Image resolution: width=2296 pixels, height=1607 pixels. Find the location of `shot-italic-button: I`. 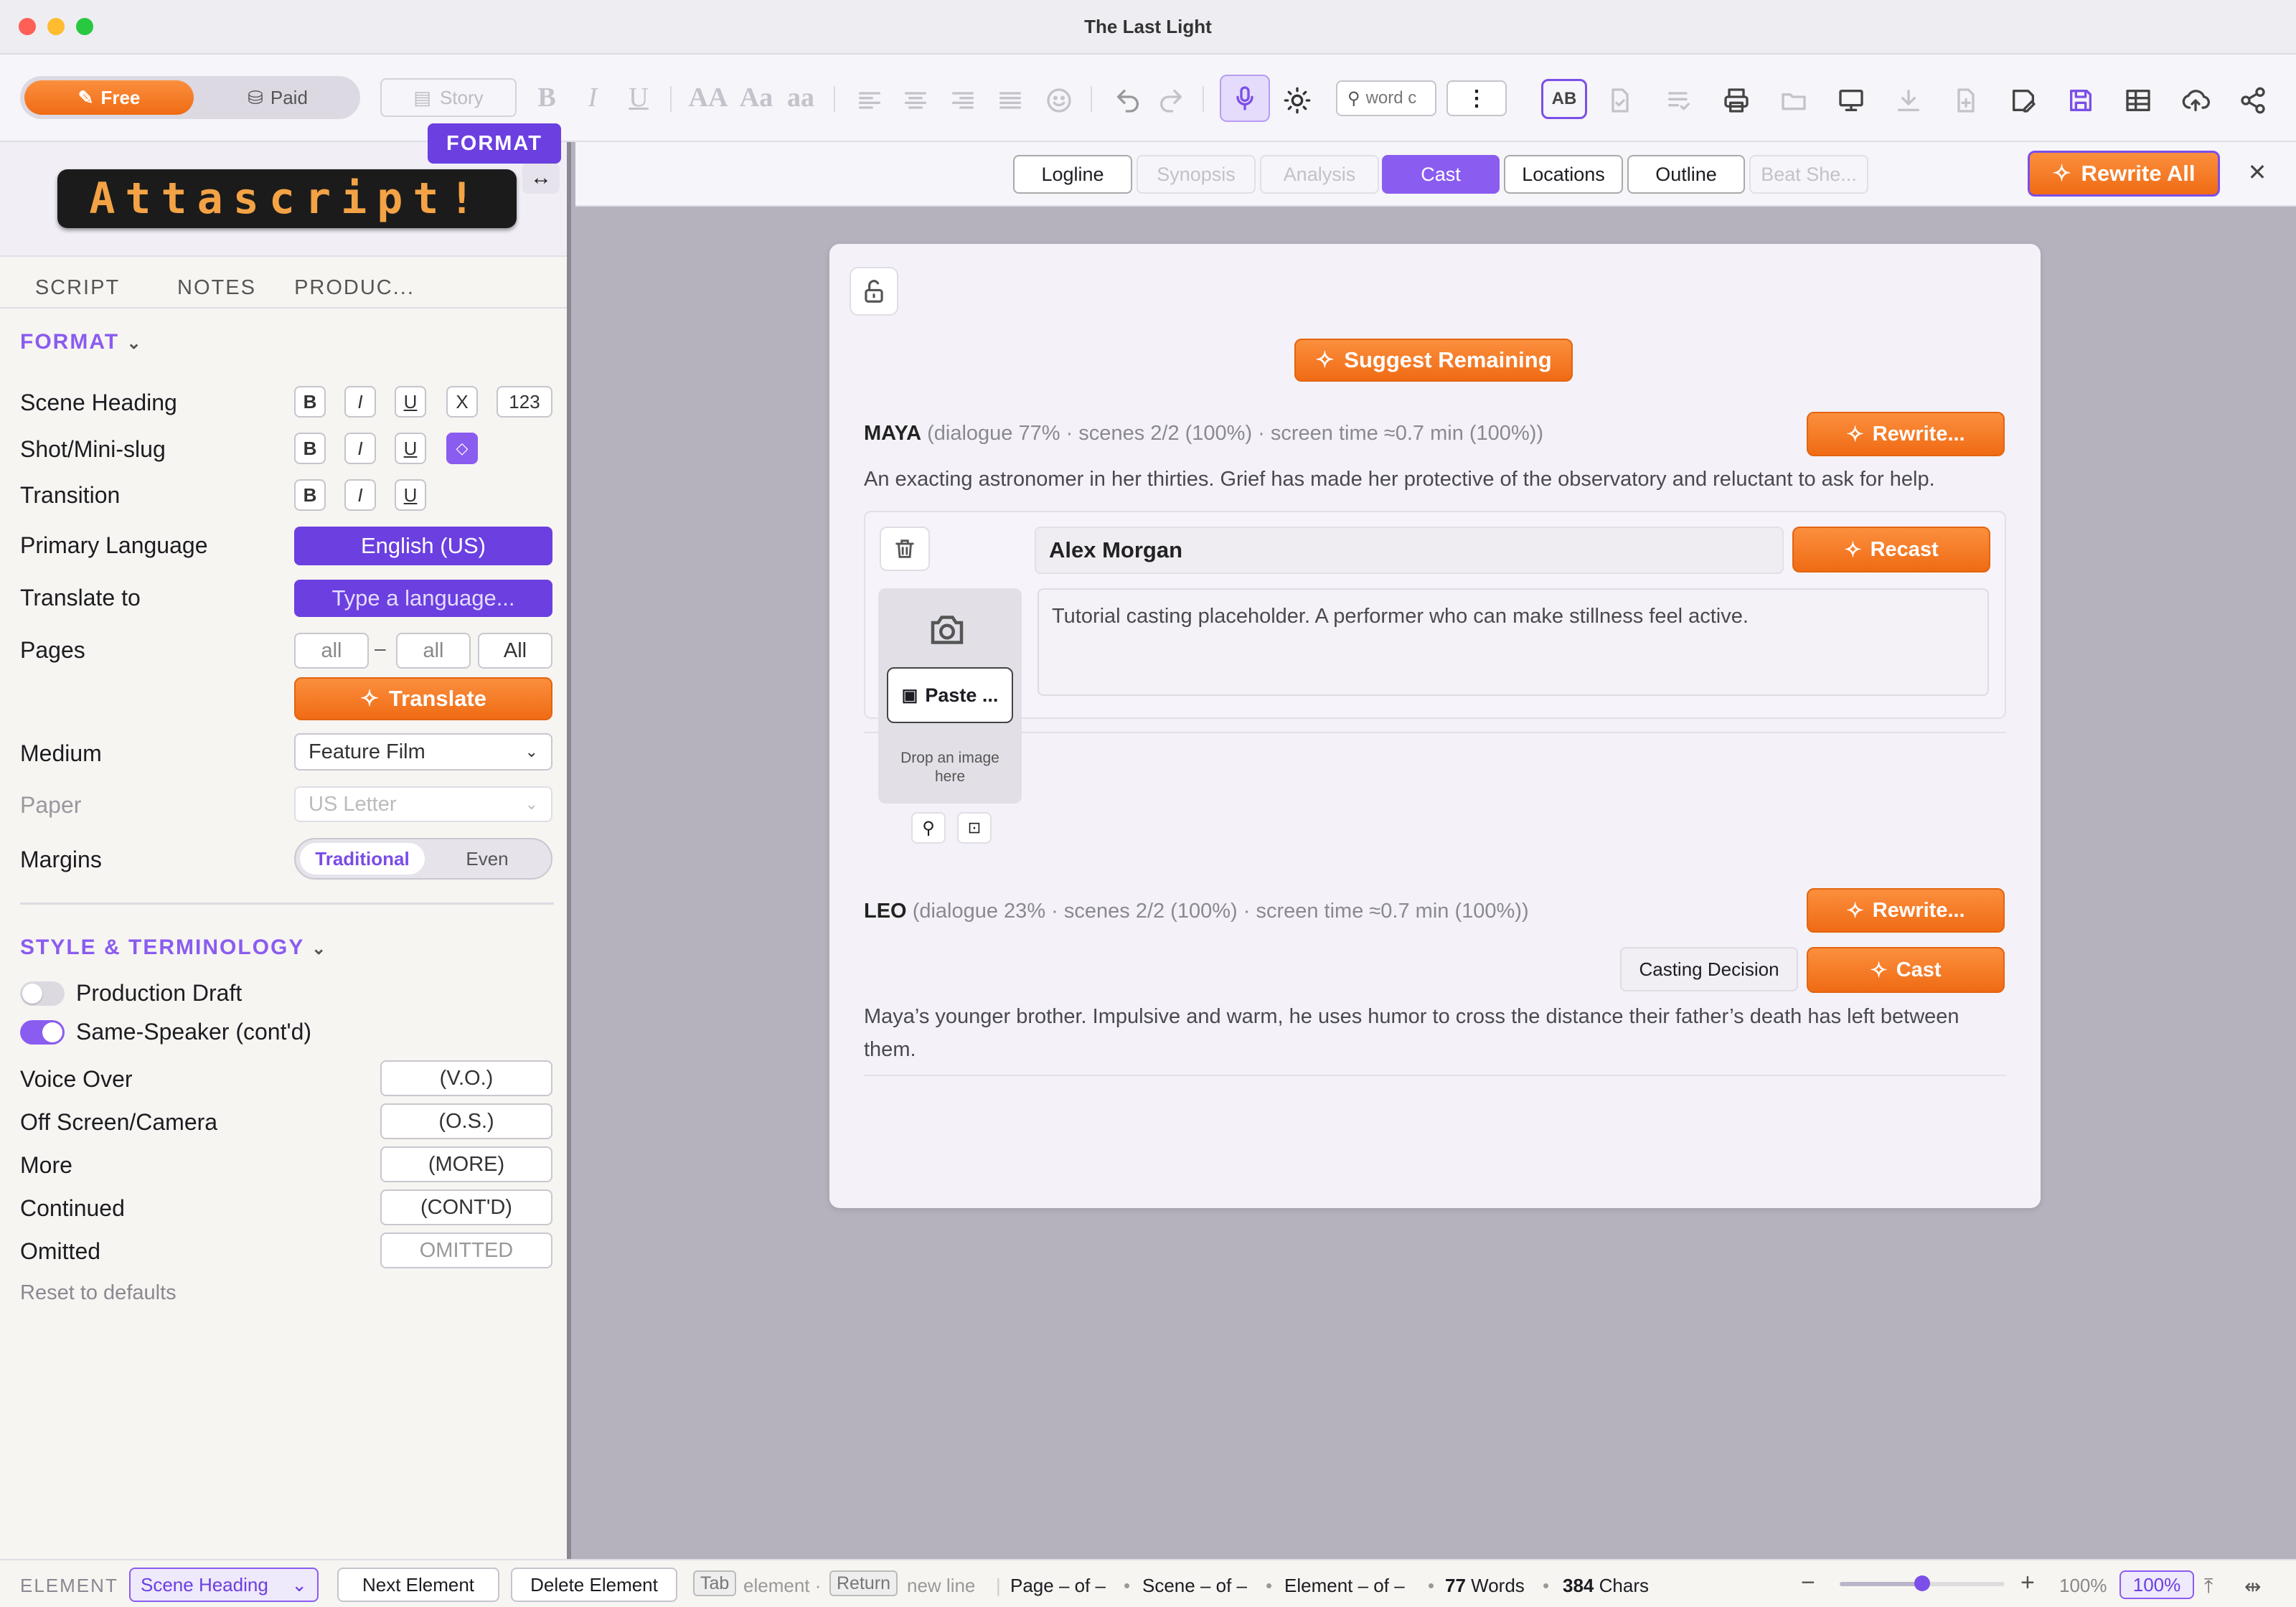

shot-italic-button: I is located at coordinates (360, 448).